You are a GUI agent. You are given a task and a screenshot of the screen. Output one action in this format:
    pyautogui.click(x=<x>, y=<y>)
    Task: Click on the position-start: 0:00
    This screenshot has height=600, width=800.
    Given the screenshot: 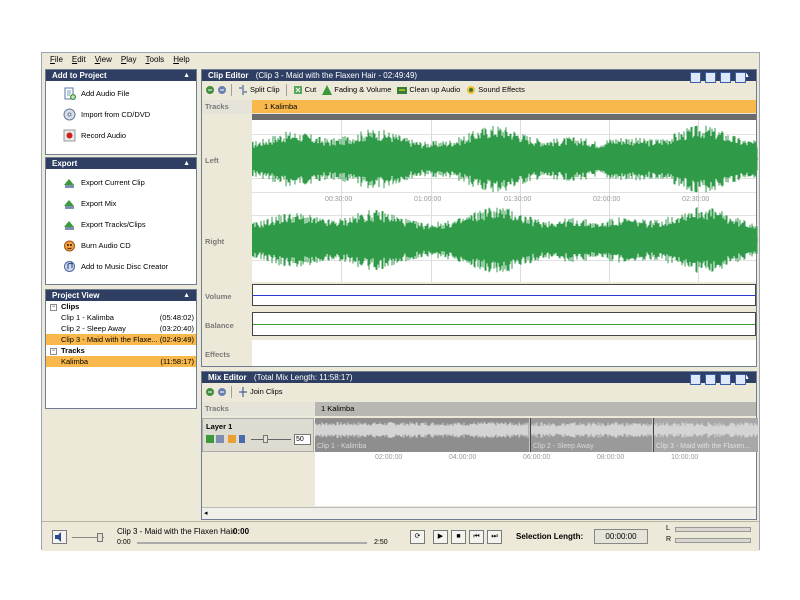 What is the action you would take?
    pyautogui.click(x=124, y=542)
    